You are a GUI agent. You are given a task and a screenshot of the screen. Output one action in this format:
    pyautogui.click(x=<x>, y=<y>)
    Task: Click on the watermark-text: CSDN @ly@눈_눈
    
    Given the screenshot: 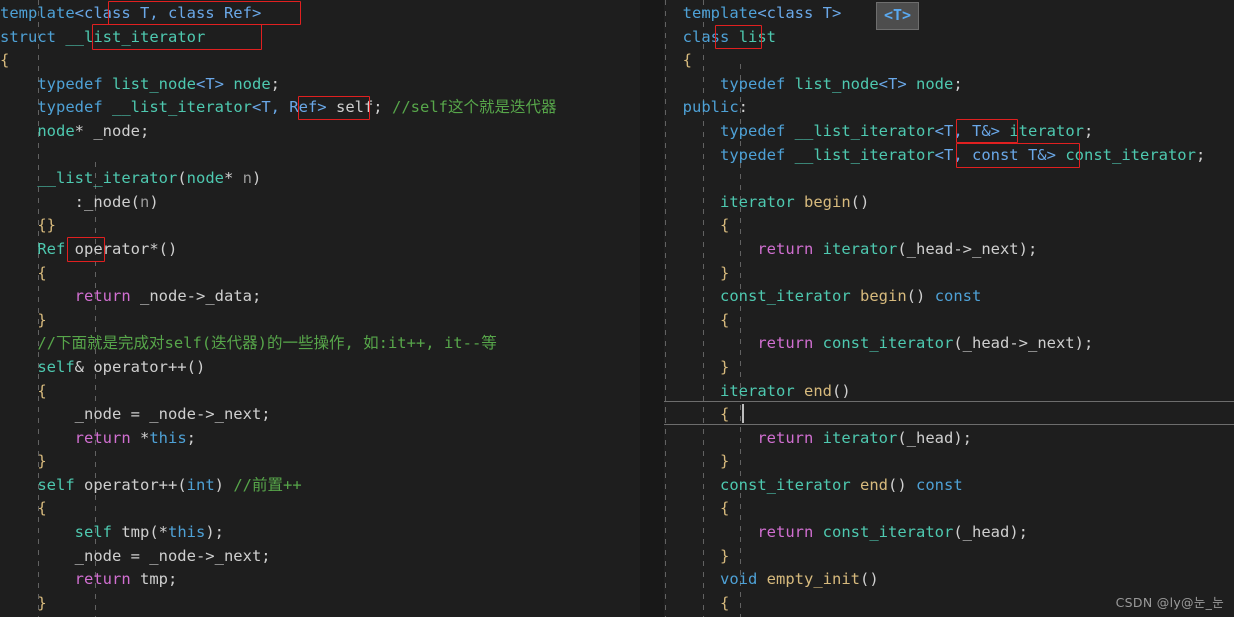 What is the action you would take?
    pyautogui.click(x=1169, y=602)
    